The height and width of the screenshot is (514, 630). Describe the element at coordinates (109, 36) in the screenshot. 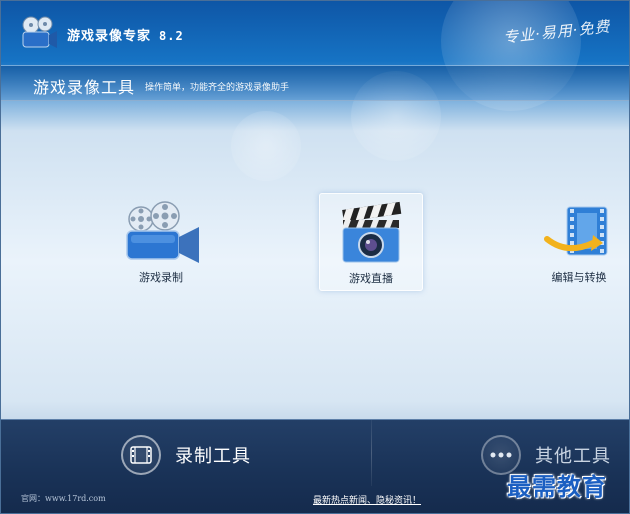

I see `app-name: 游戏录像专家` at that location.